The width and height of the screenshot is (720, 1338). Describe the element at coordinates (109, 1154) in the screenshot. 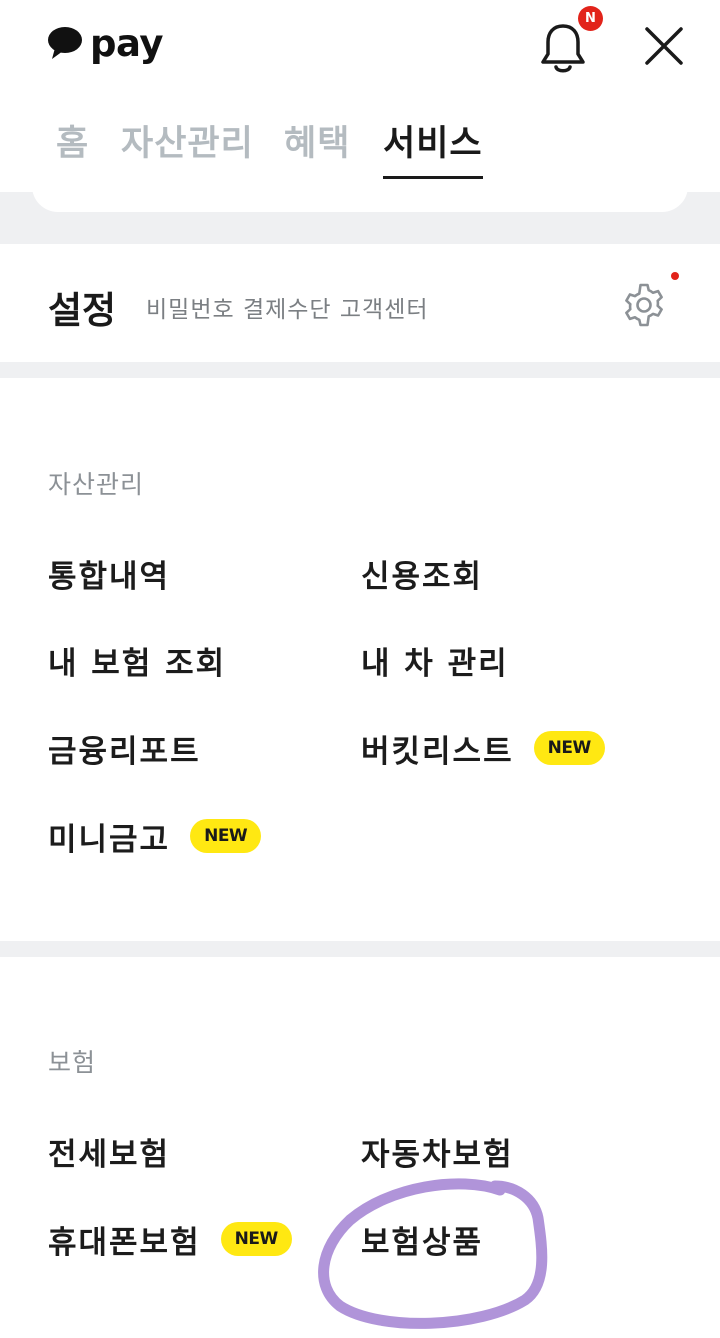

I see `menu-item-label: 전세보험` at that location.